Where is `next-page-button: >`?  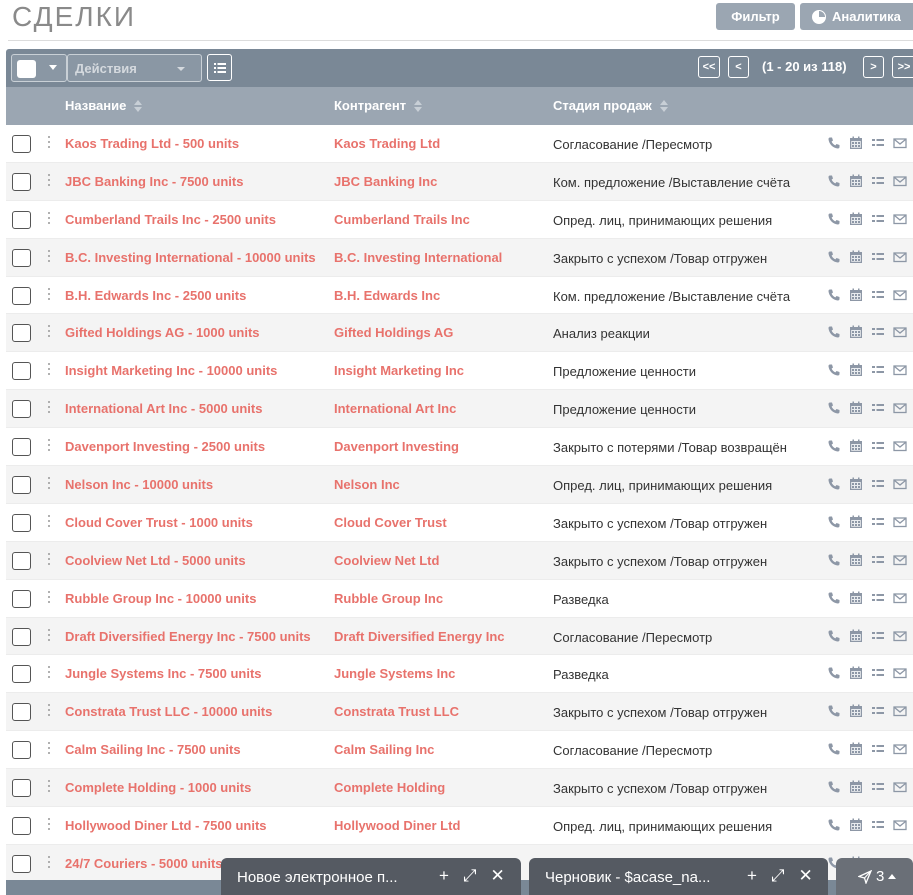 next-page-button: > is located at coordinates (873, 67).